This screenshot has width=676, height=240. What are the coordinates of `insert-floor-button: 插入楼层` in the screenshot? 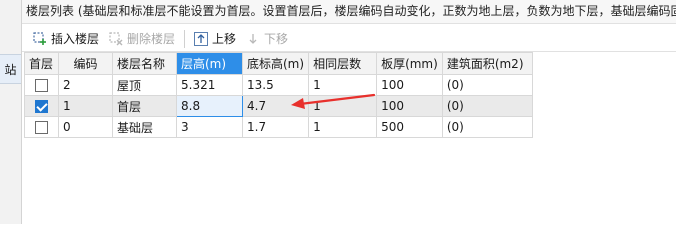 It's located at (66, 39).